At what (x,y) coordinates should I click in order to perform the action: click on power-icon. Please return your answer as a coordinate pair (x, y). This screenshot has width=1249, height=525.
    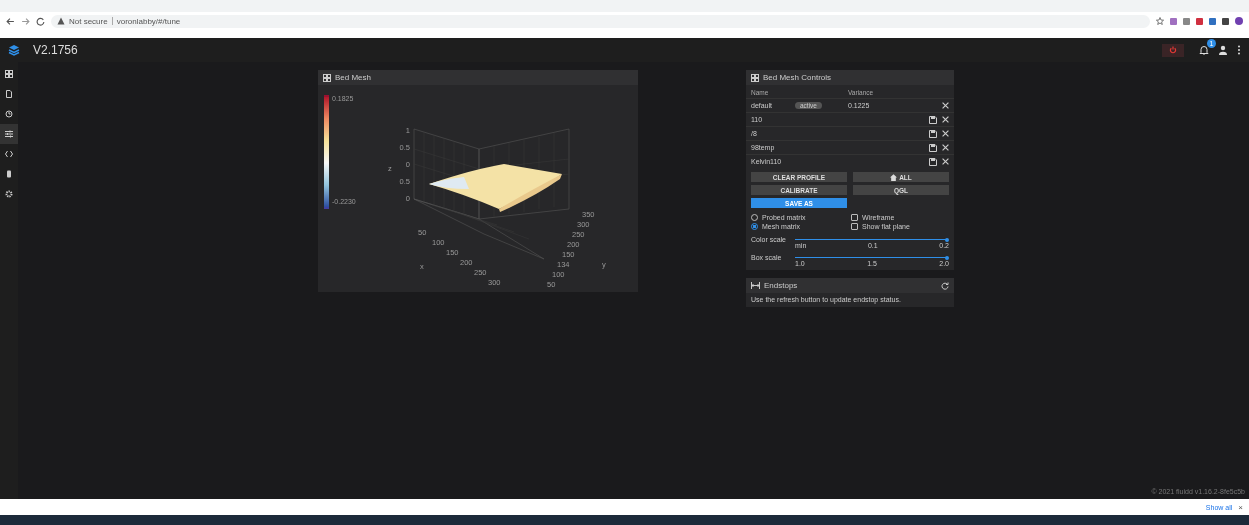
    Looking at the image, I should click on (1173, 50).